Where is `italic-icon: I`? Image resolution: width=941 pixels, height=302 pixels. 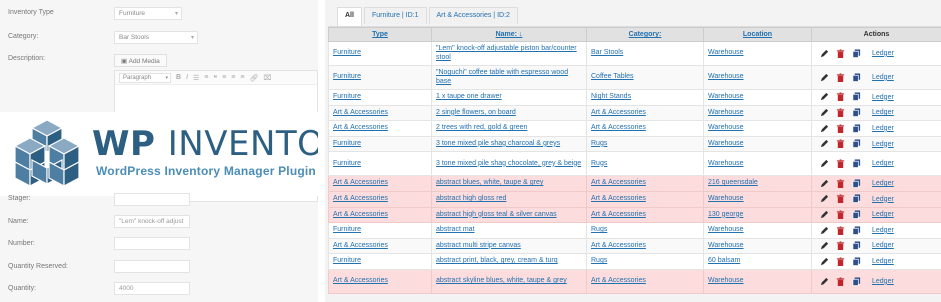
italic-icon: I is located at coordinates (187, 77).